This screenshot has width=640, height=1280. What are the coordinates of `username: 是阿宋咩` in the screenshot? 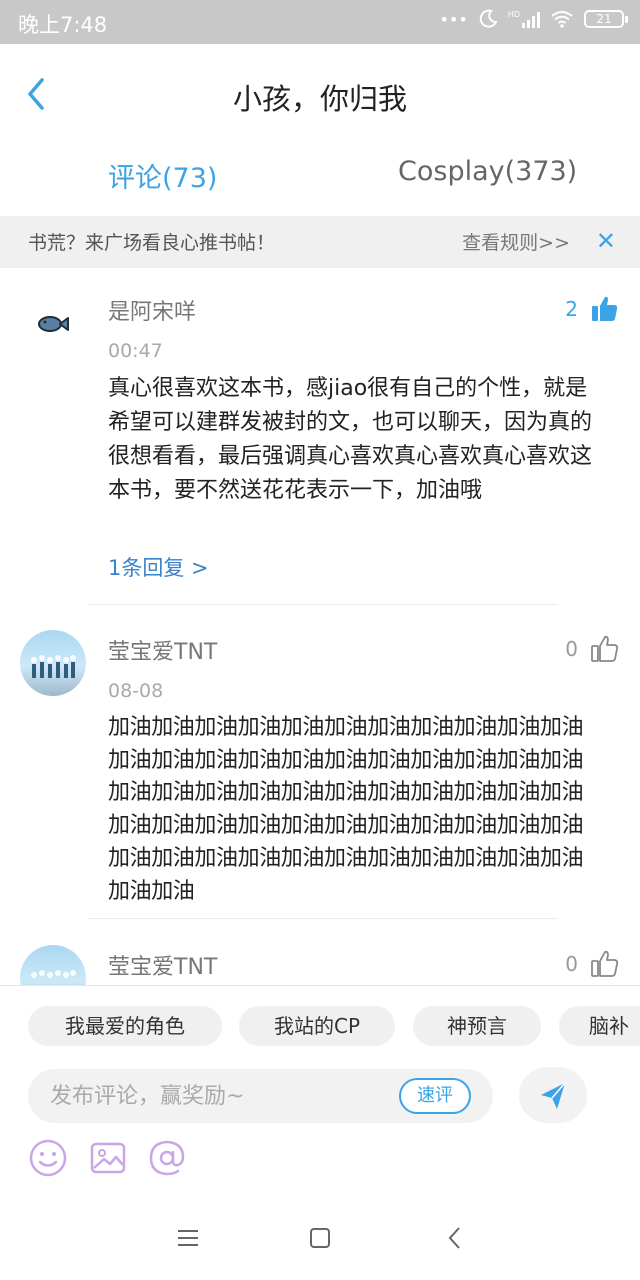 It's located at (152, 310).